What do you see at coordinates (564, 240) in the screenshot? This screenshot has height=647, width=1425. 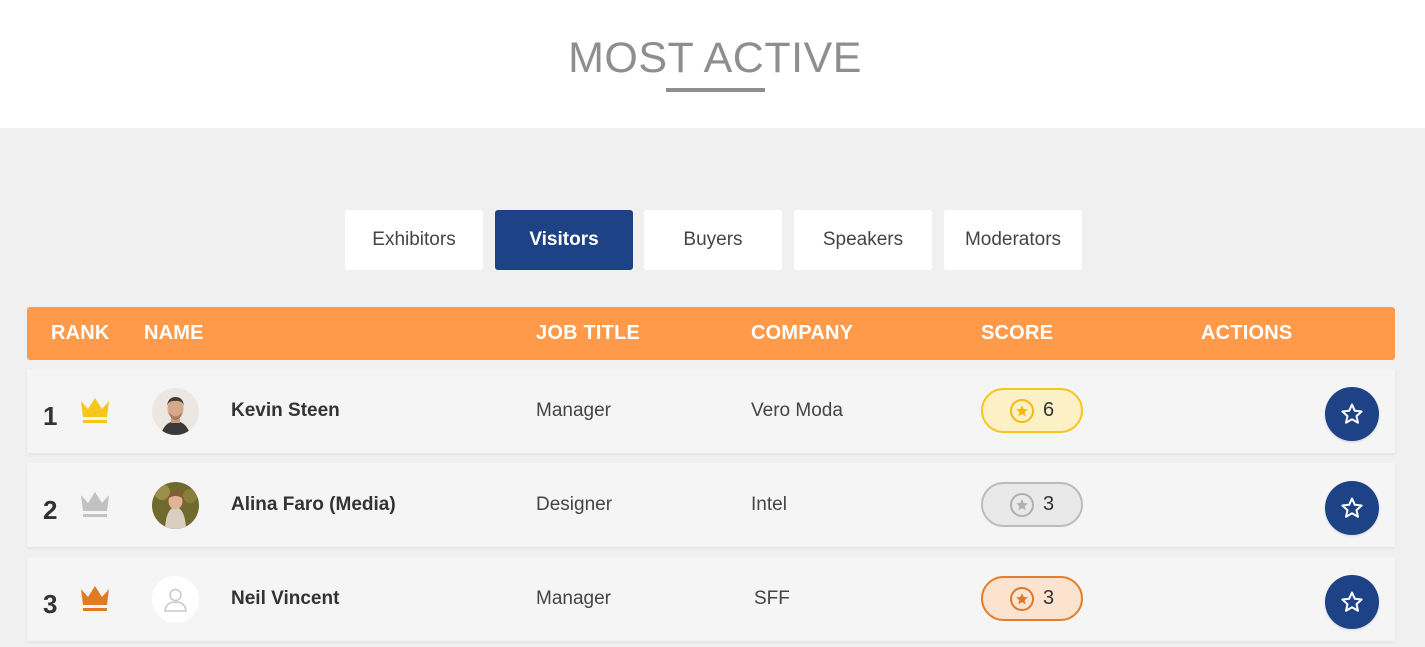 I see `tab-visitors: Visitors` at bounding box center [564, 240].